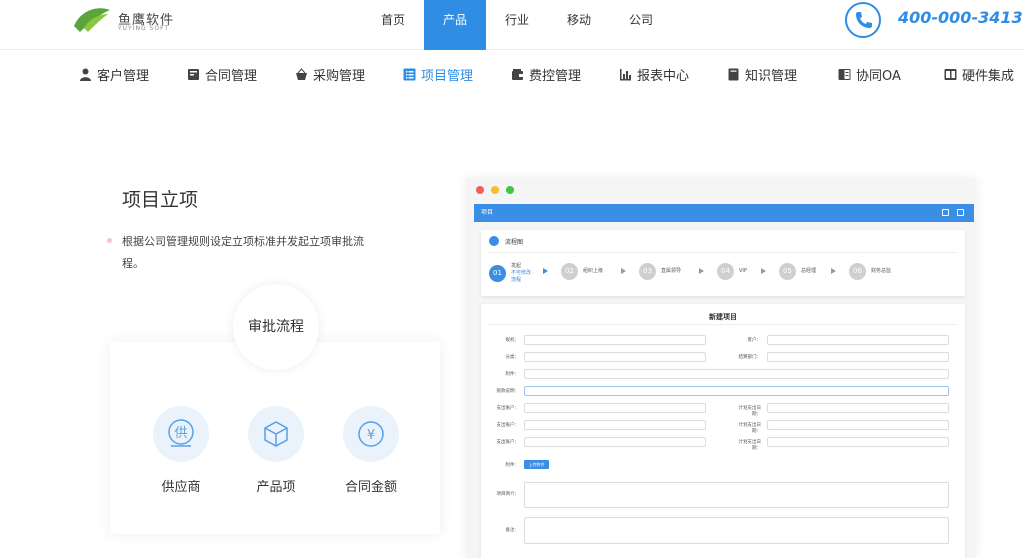  What do you see at coordinates (671, 271) in the screenshot?
I see `step-label: 直属领导` at bounding box center [671, 271].